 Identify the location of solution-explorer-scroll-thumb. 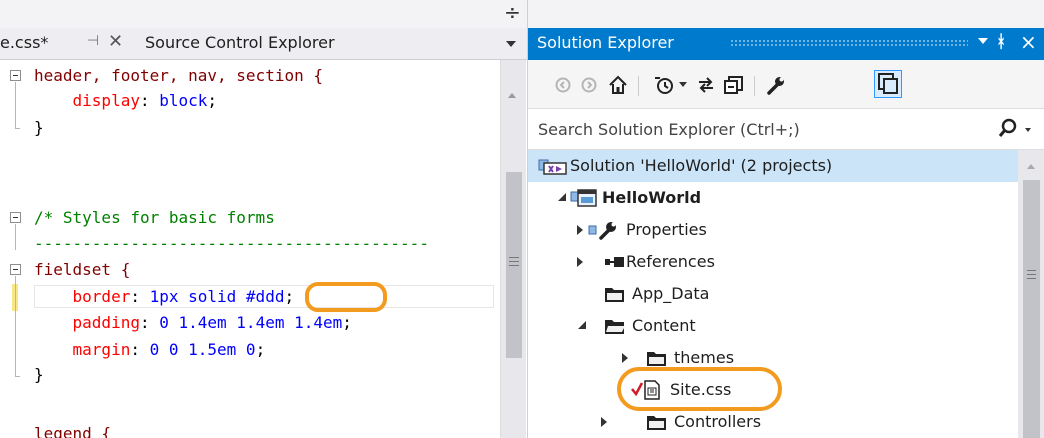
(1031, 309).